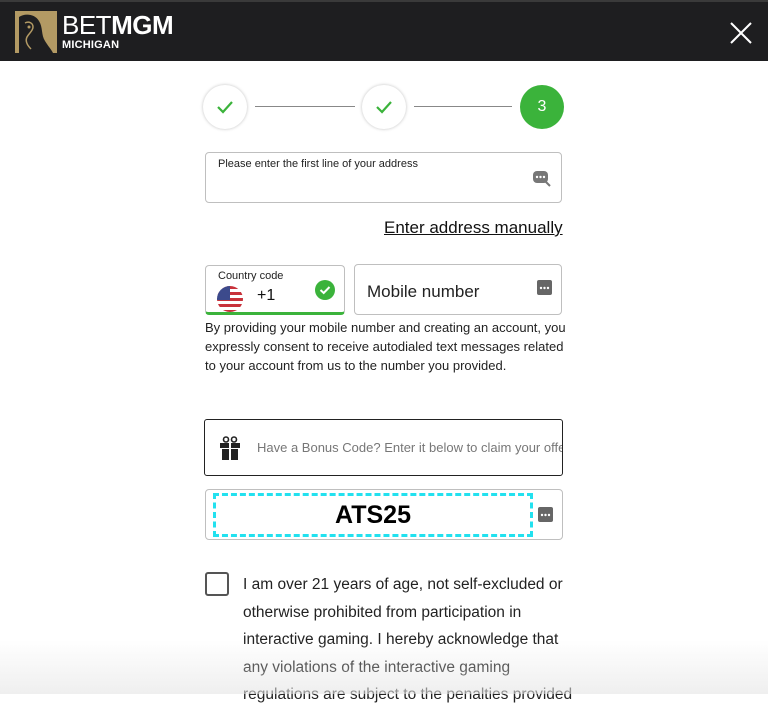 This screenshot has width=768, height=709. What do you see at coordinates (87, 25) in the screenshot?
I see `brand-thin: BET` at bounding box center [87, 25].